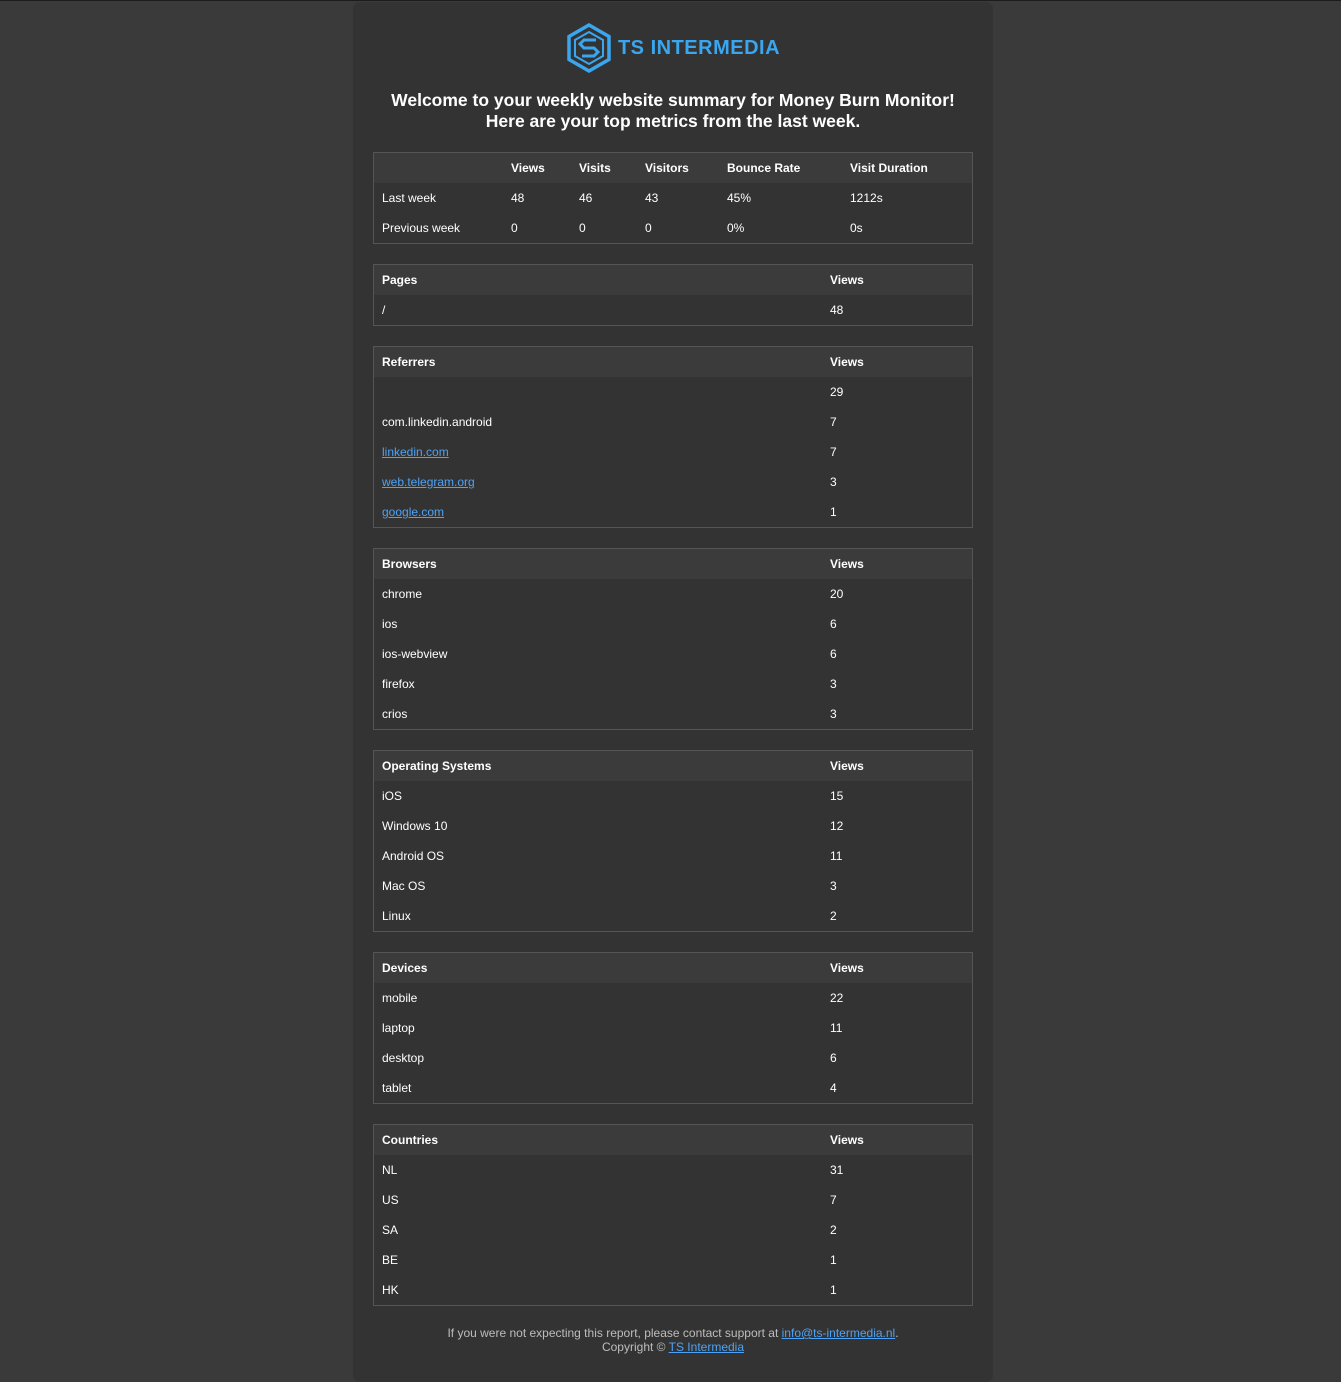 This screenshot has width=1341, height=1382. What do you see at coordinates (586, 198) in the screenshot?
I see `cell-value: 46` at bounding box center [586, 198].